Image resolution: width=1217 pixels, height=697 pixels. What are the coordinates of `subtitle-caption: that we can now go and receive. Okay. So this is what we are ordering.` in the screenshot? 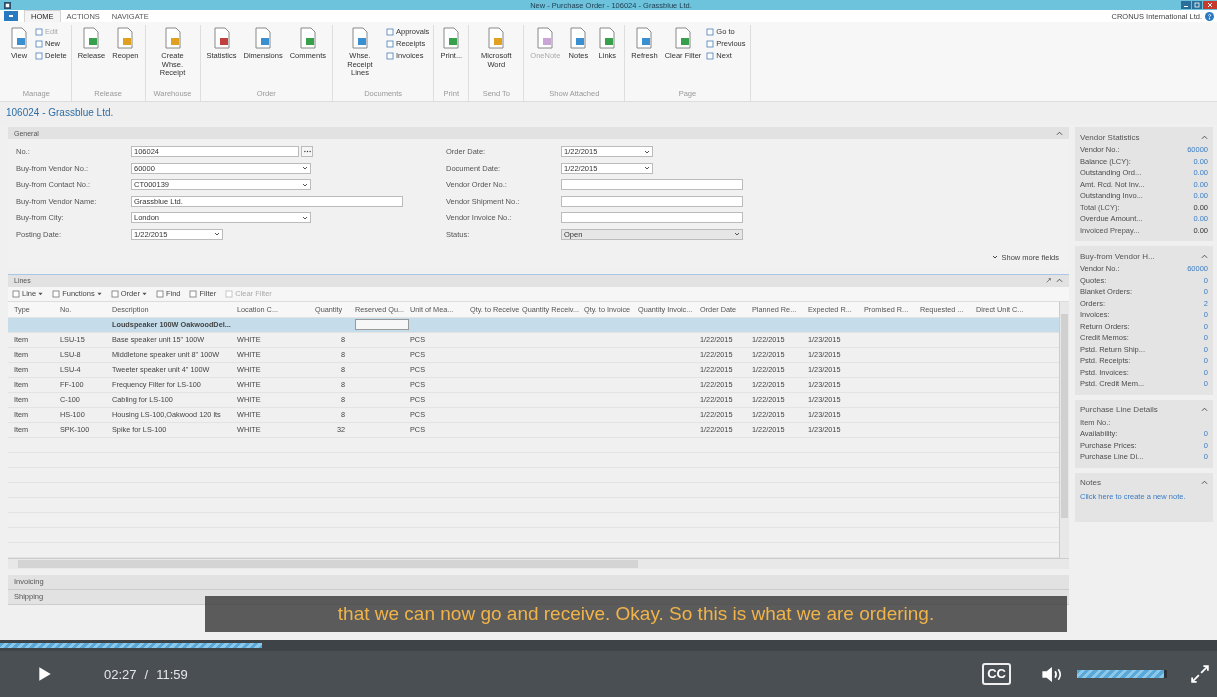 It's located at (636, 614).